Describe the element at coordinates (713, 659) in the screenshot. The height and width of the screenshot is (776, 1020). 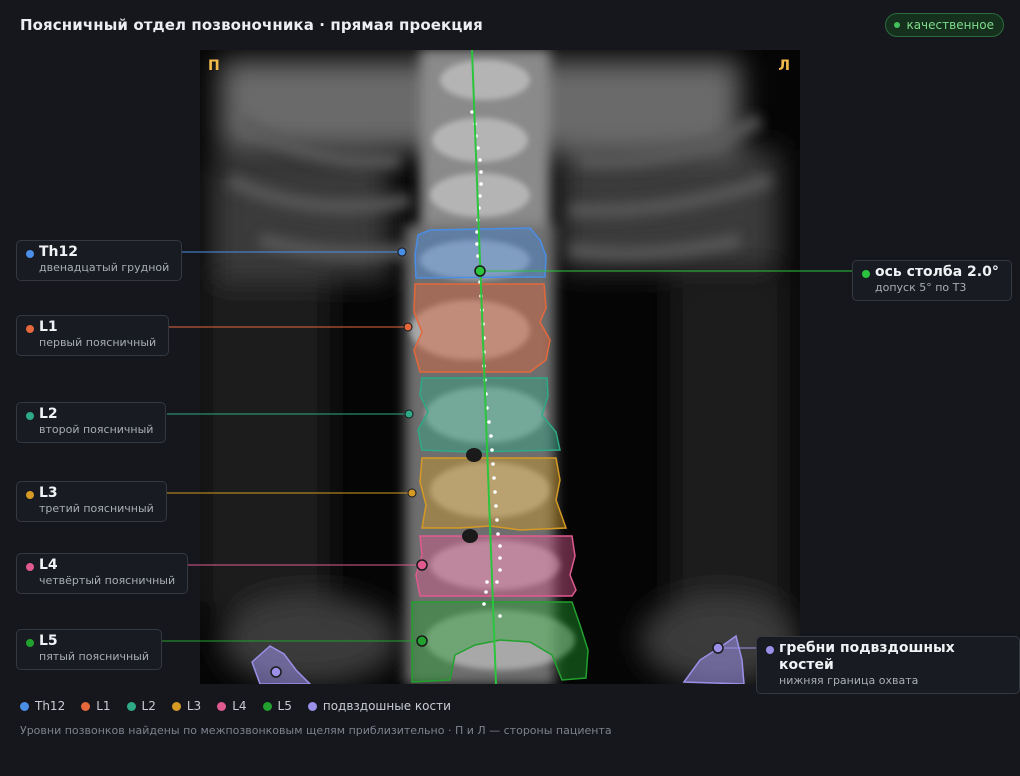
I see `iliac-crest-right-mask` at that location.